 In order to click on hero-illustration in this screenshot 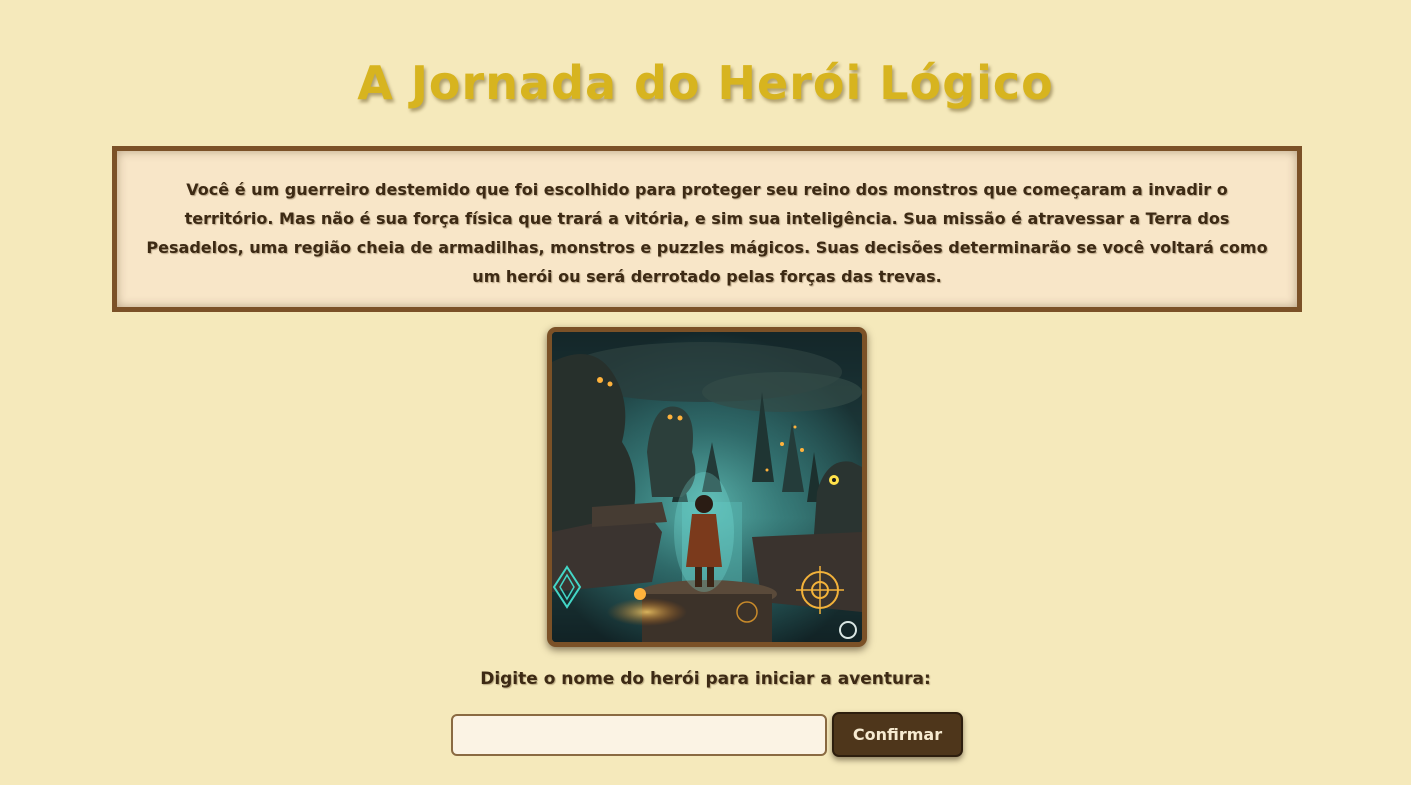, I will do `click(707, 487)`.